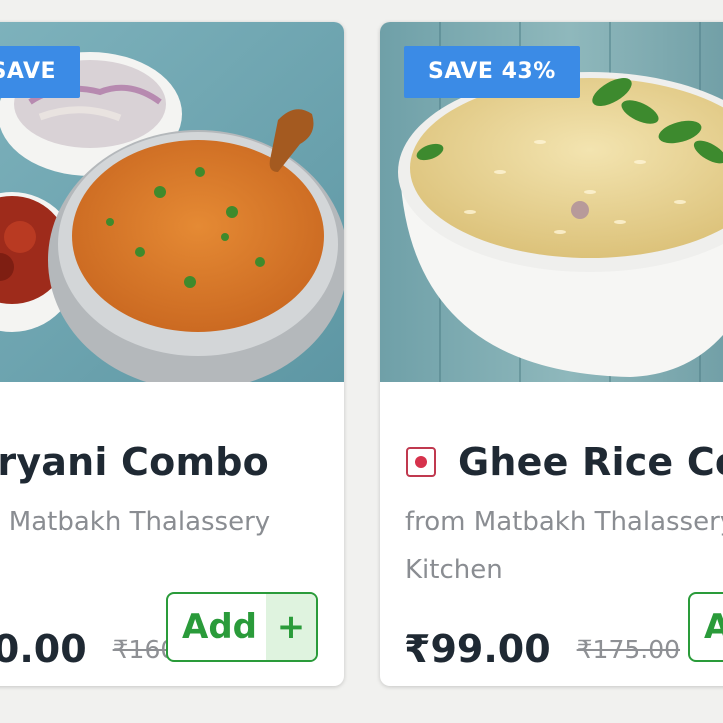 This screenshot has height=723, width=723. Describe the element at coordinates (135, 522) in the screenshot. I see `product-vendor: from Matbakh Thalassery` at that location.